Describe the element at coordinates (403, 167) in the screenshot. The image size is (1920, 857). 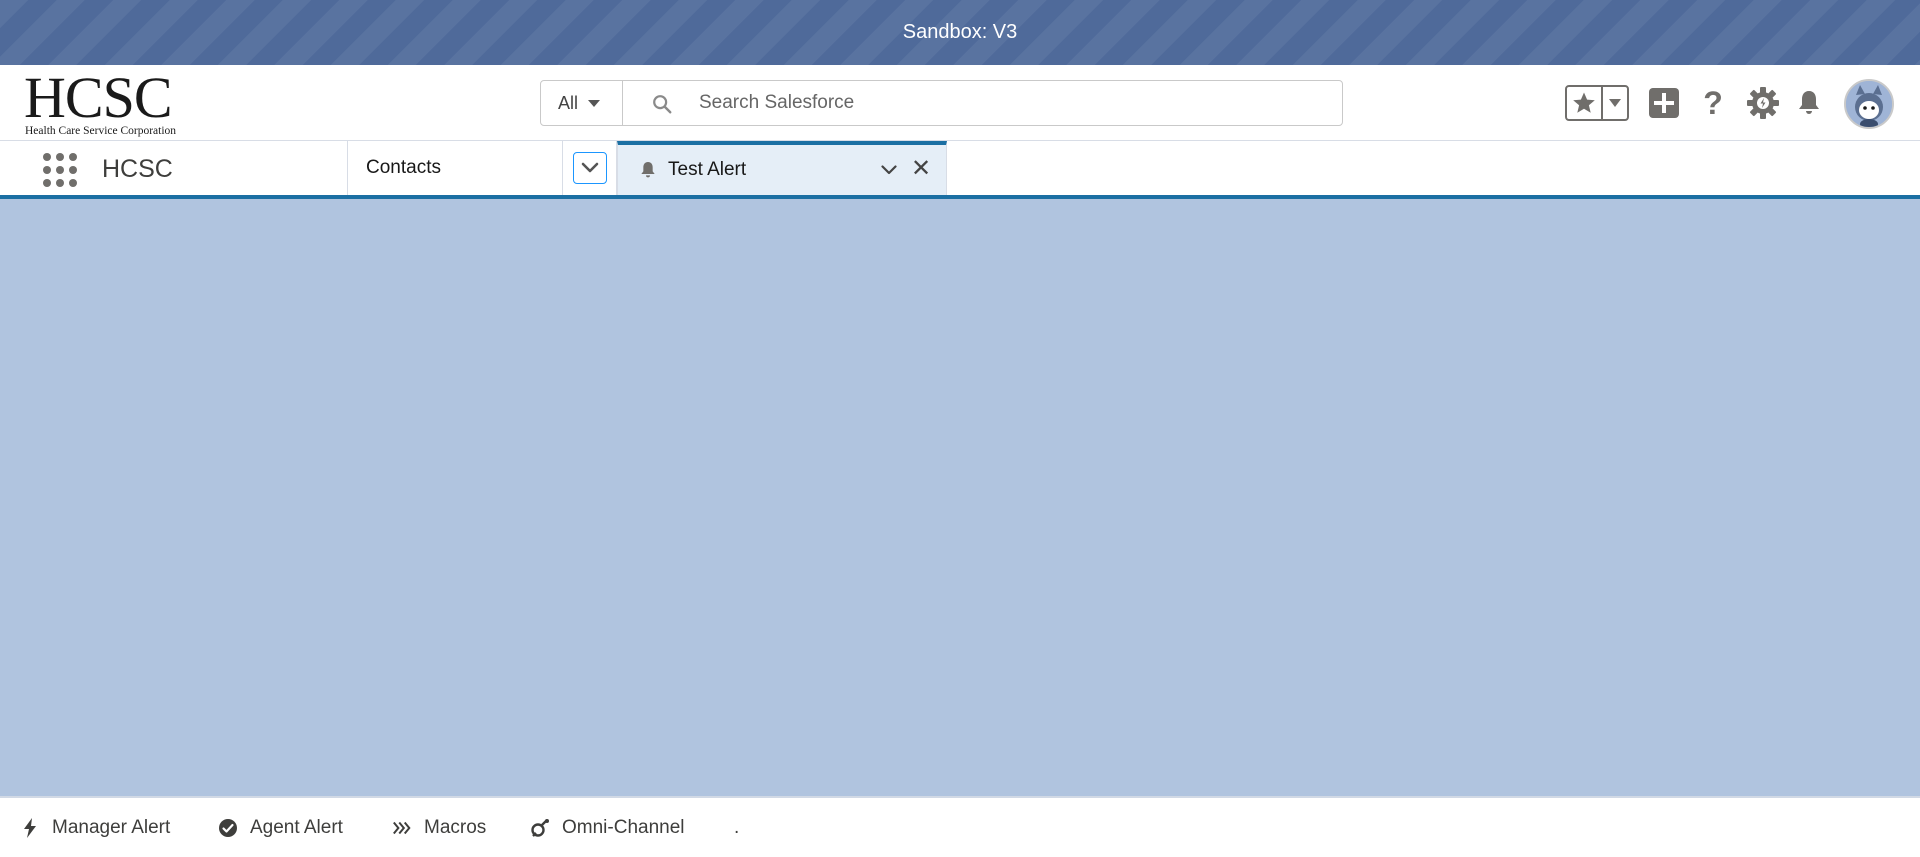
I see `tab-label: Contacts` at that location.